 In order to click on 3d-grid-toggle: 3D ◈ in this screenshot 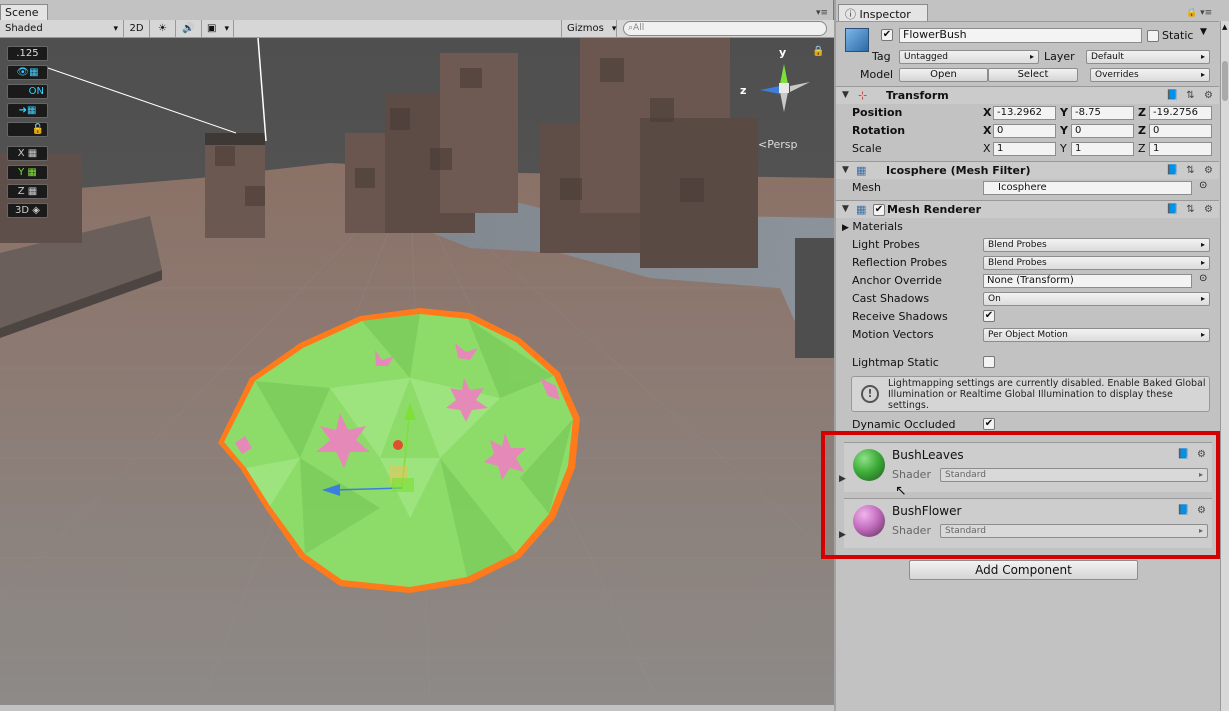, I will do `click(27, 210)`.